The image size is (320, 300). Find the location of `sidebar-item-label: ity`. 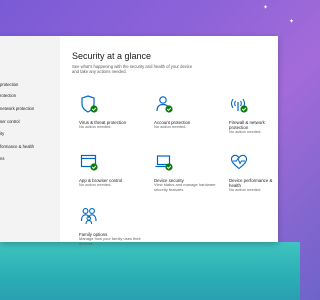

sidebar-item-label: ity is located at coordinates (2, 133).